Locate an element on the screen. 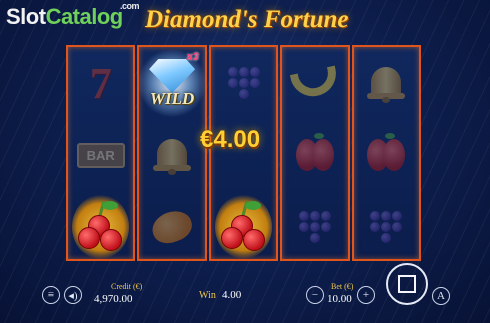  sound-icon: ◂) is located at coordinates (73, 295).